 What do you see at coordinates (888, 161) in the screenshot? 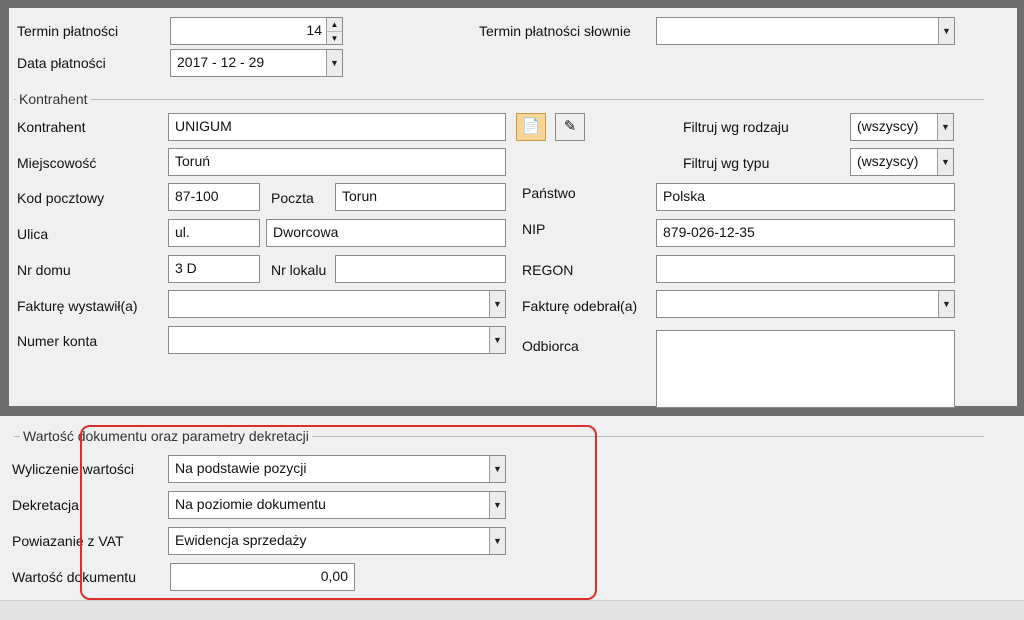
I see `filter-type-value: (wszyscy)` at bounding box center [888, 161].